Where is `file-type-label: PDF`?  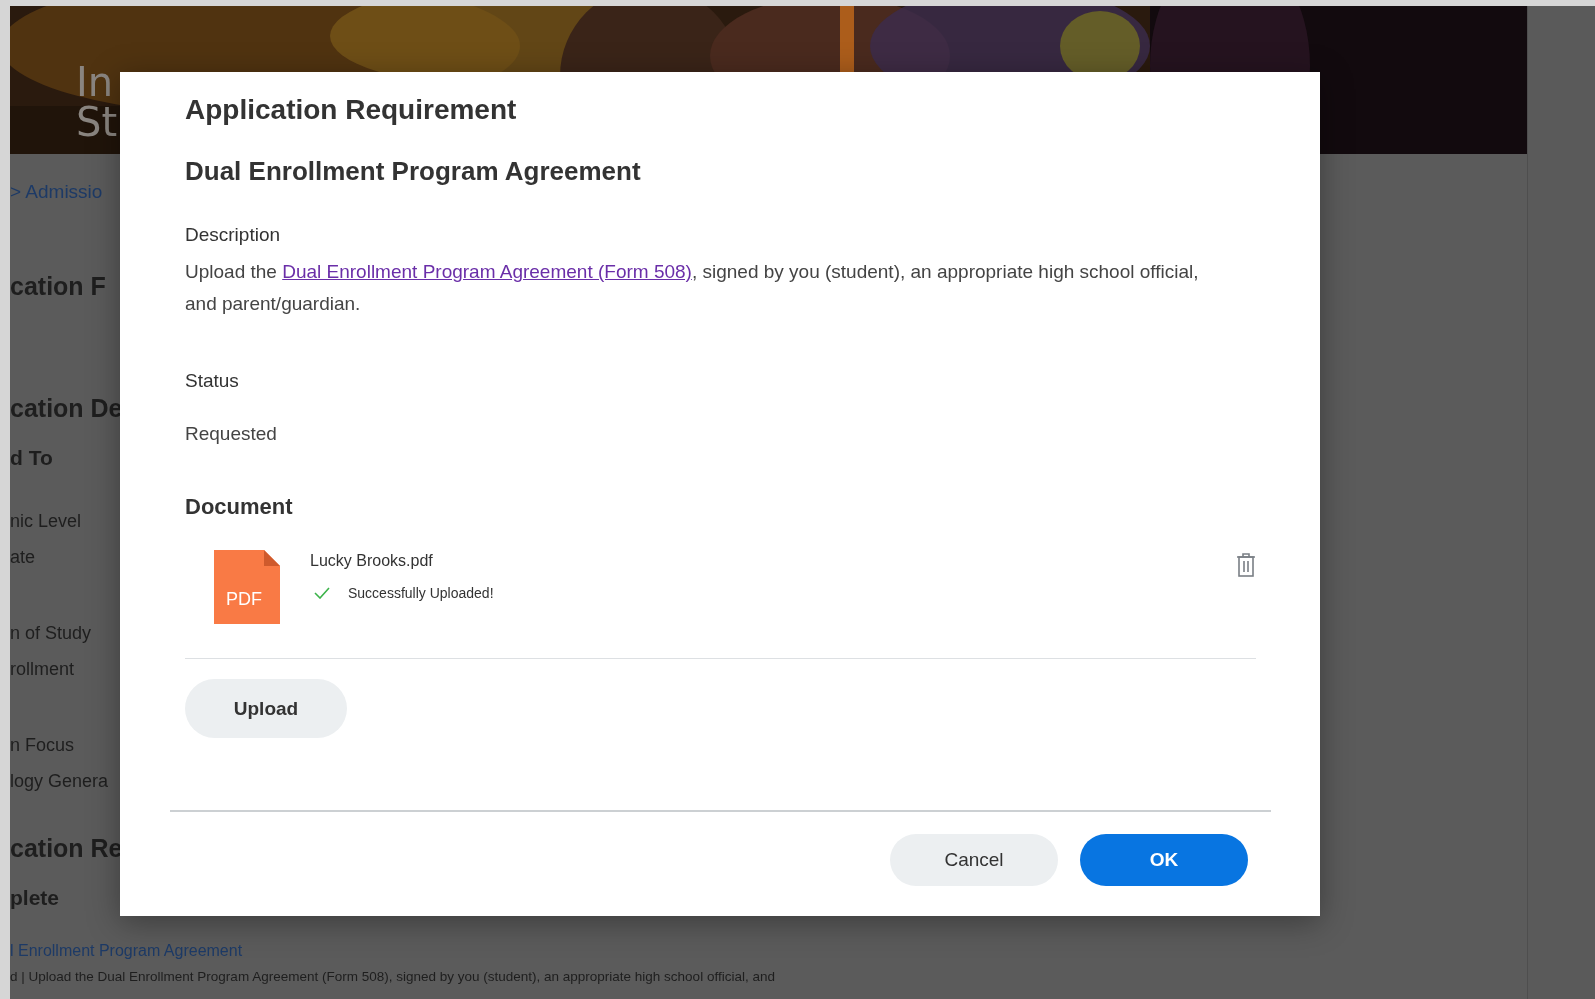 file-type-label: PDF is located at coordinates (244, 599).